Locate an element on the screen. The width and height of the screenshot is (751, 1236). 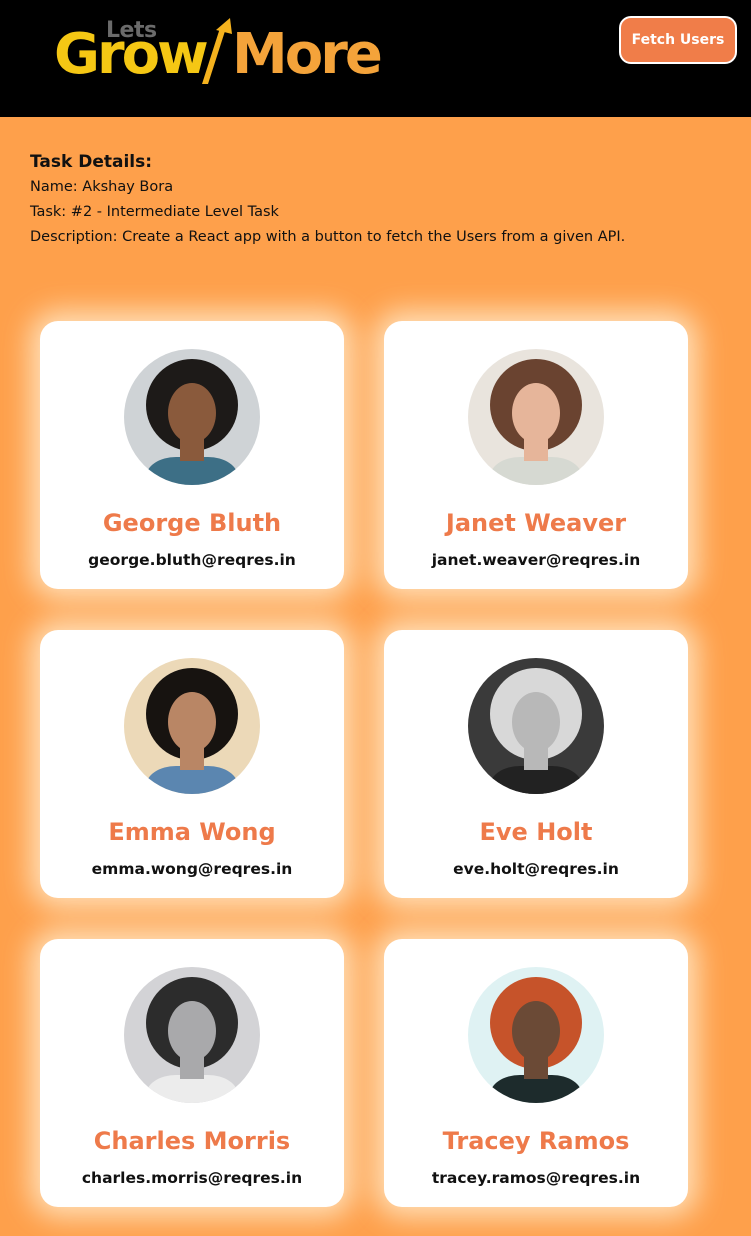
task-number: Task: #2 - Intermediate Level Task is located at coordinates (154, 212).